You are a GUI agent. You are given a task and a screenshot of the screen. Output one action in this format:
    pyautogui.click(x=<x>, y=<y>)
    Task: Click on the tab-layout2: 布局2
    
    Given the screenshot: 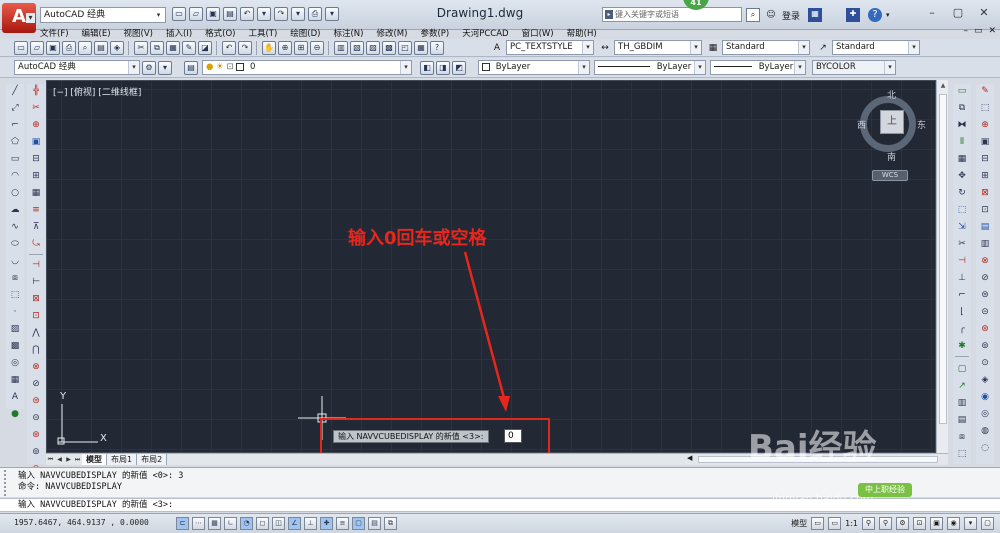 What is the action you would take?
    pyautogui.click(x=152, y=459)
    